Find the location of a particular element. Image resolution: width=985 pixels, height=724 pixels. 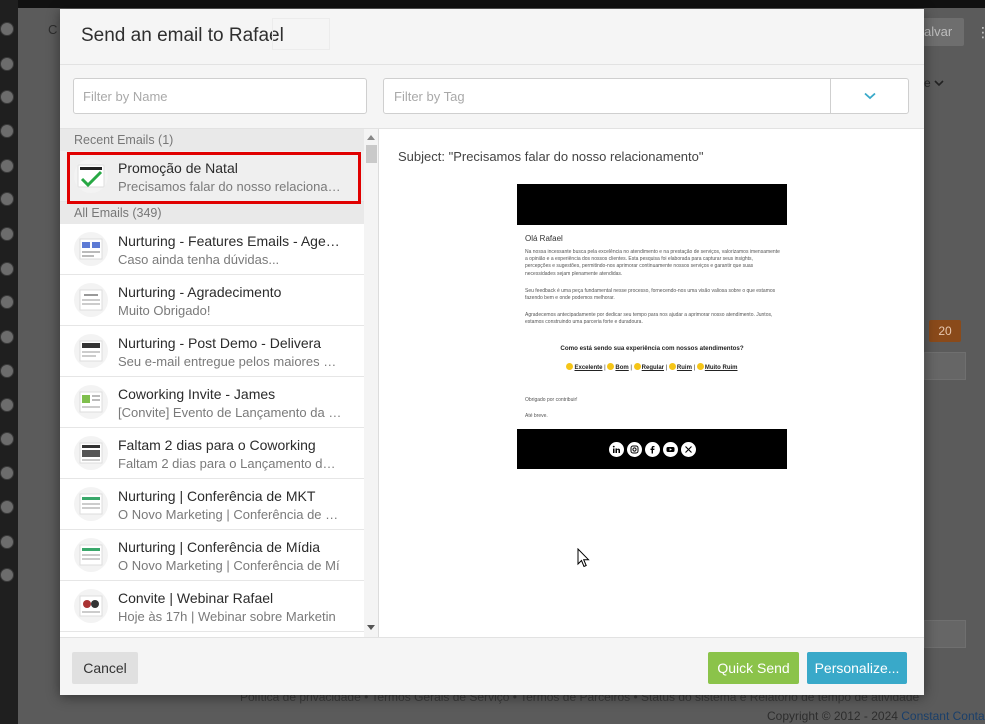

scroll-up-icon is located at coordinates (371, 137).